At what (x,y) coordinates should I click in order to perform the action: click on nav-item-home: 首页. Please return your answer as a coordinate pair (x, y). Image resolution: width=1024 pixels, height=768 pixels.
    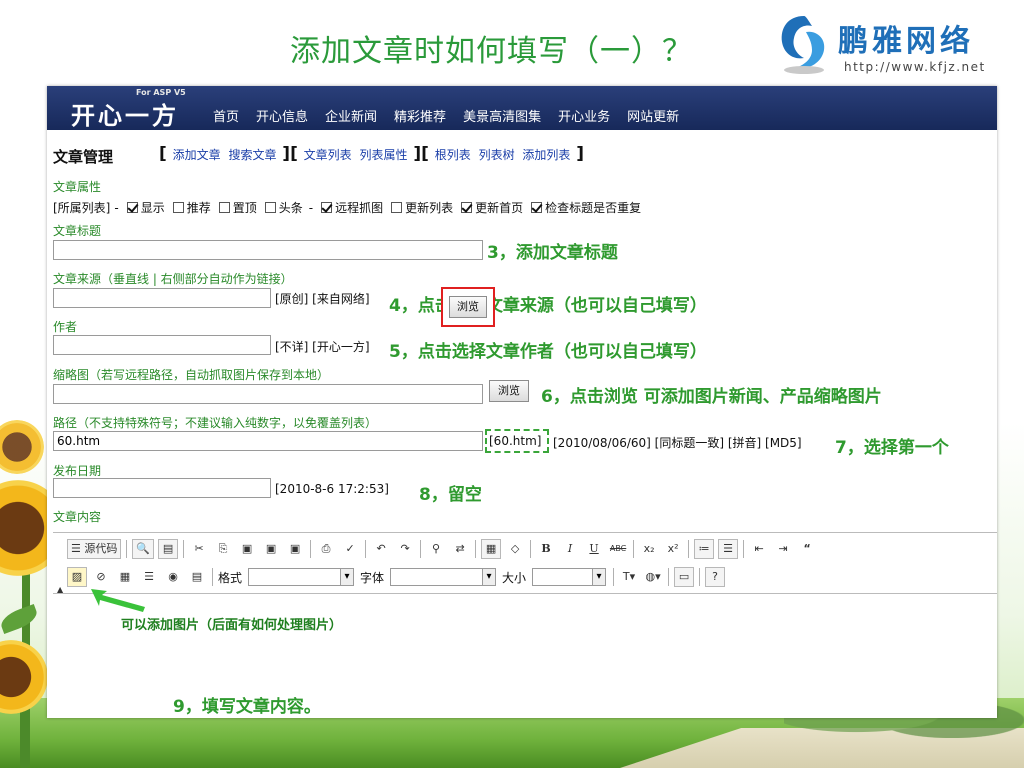
    Looking at the image, I should click on (226, 115).